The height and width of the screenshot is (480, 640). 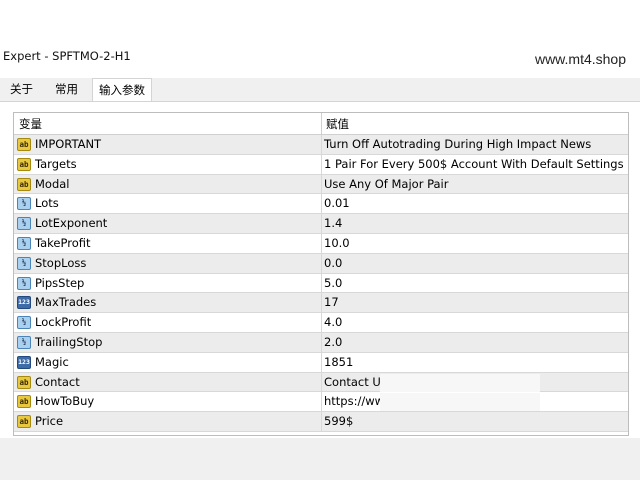 I want to click on param-name: HowToBuy, so click(x=65, y=401).